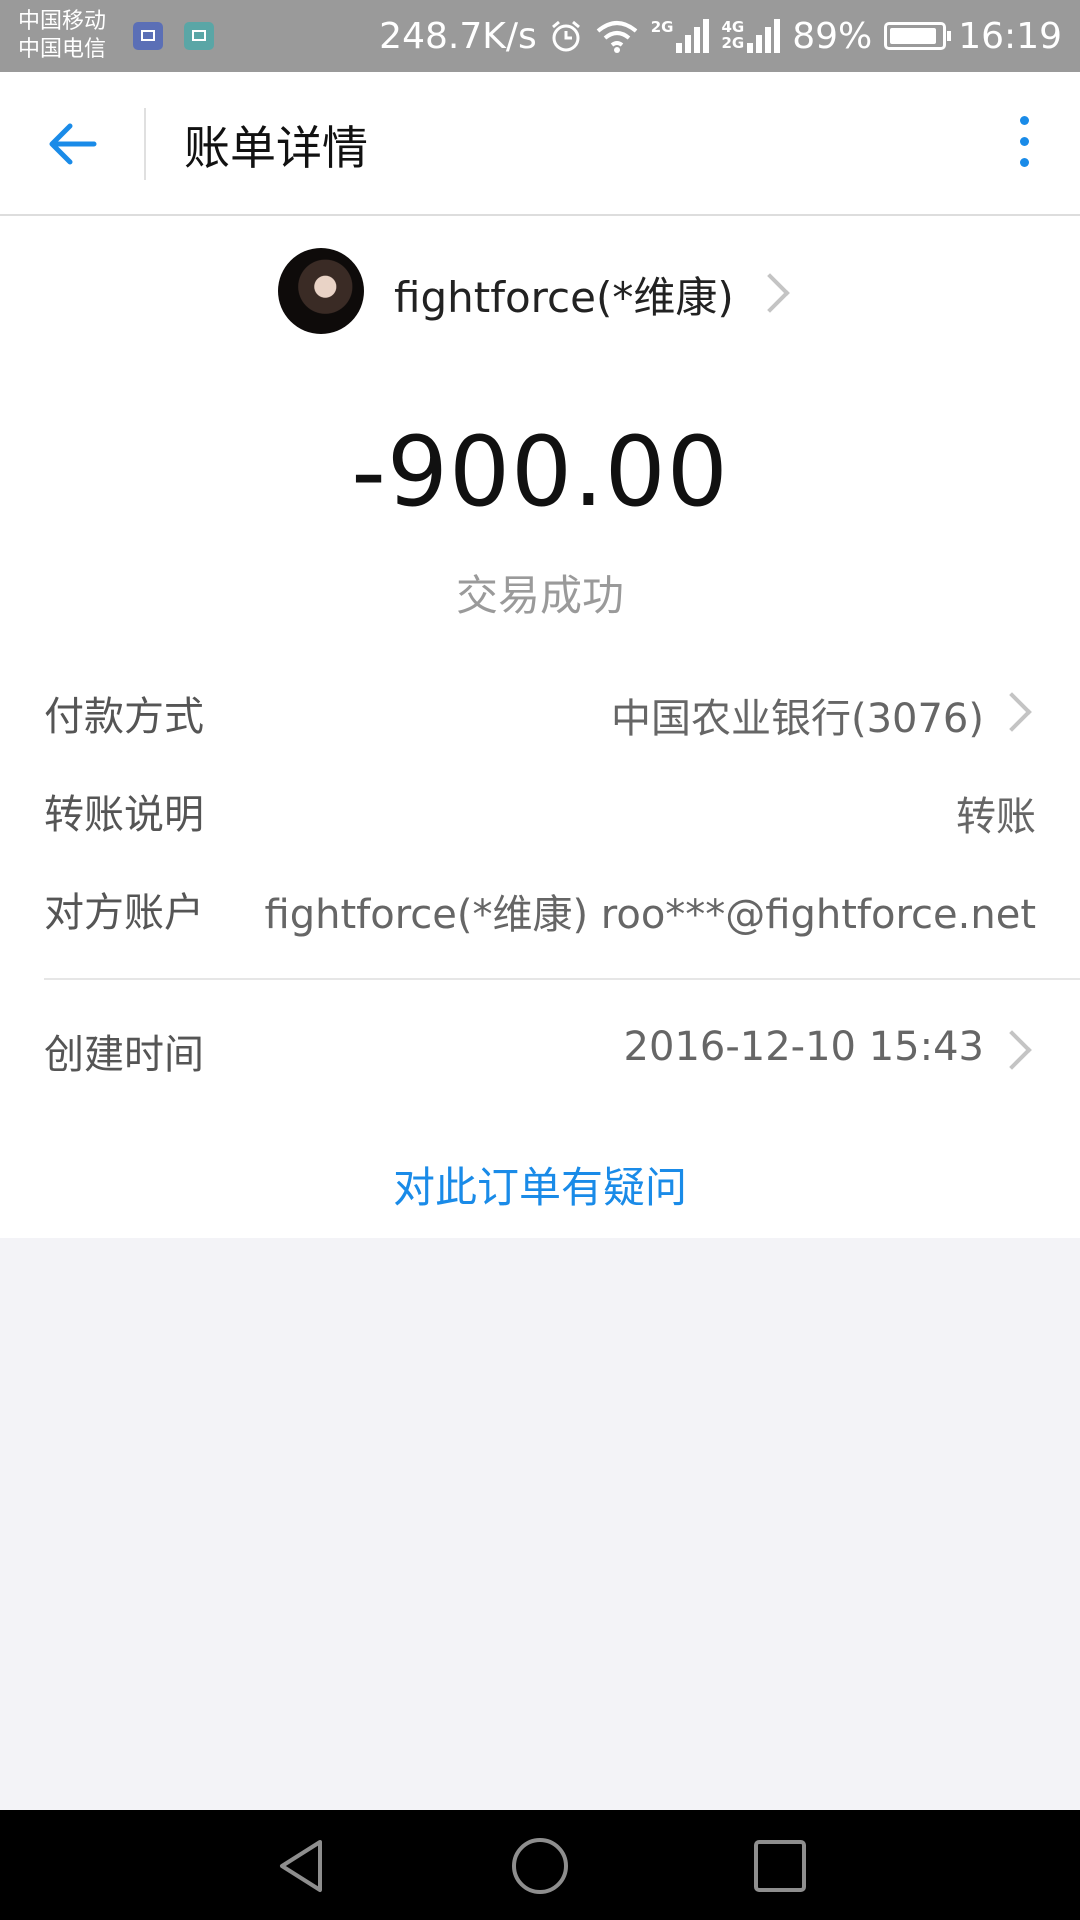 The image size is (1080, 1920). I want to click on header-divider, so click(145, 144).